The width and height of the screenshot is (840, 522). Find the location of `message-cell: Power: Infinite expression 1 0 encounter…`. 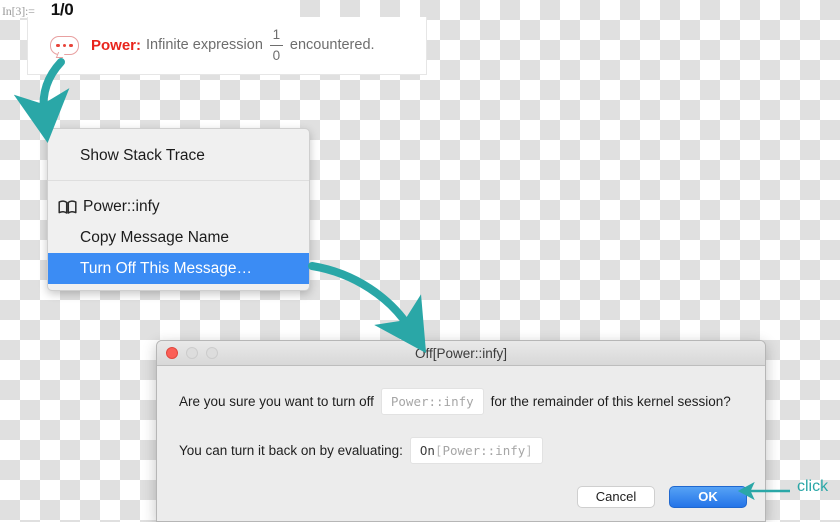

message-cell: Power: Infinite expression 1 0 encounter… is located at coordinates (227, 46).